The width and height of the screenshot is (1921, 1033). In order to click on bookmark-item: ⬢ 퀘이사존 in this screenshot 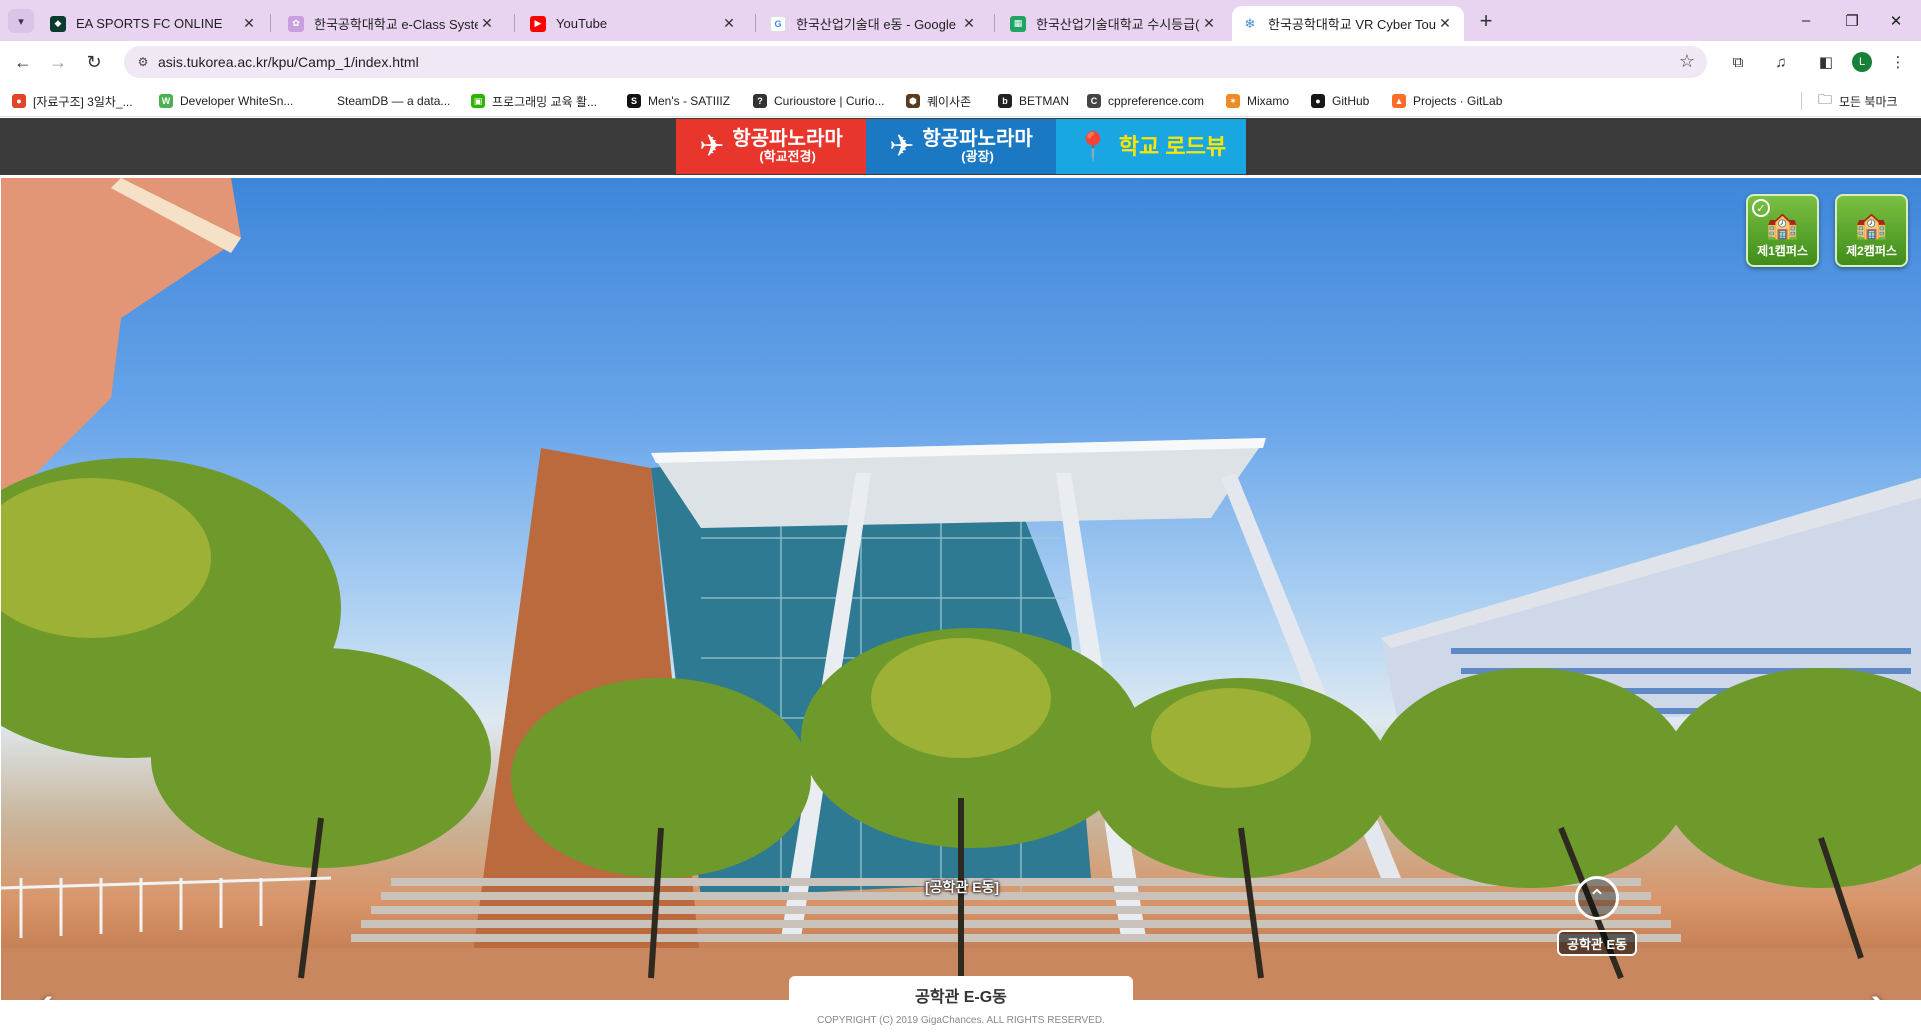, I will do `click(938, 101)`.